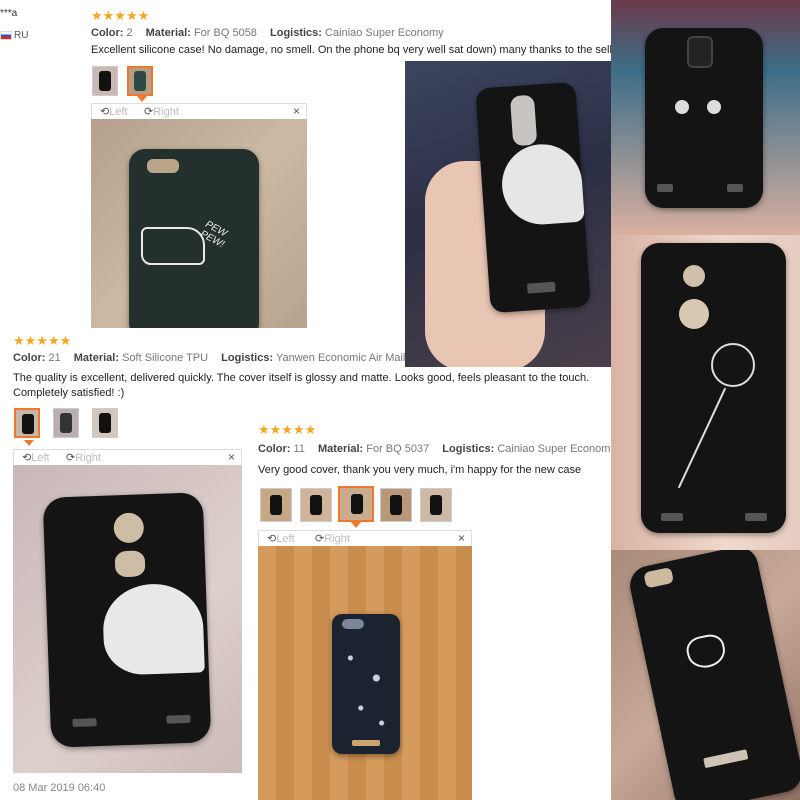 Image resolution: width=800 pixels, height=800 pixels. What do you see at coordinates (553, 449) in the screenshot?
I see `logistics-value: Cainiao Super Econom` at bounding box center [553, 449].